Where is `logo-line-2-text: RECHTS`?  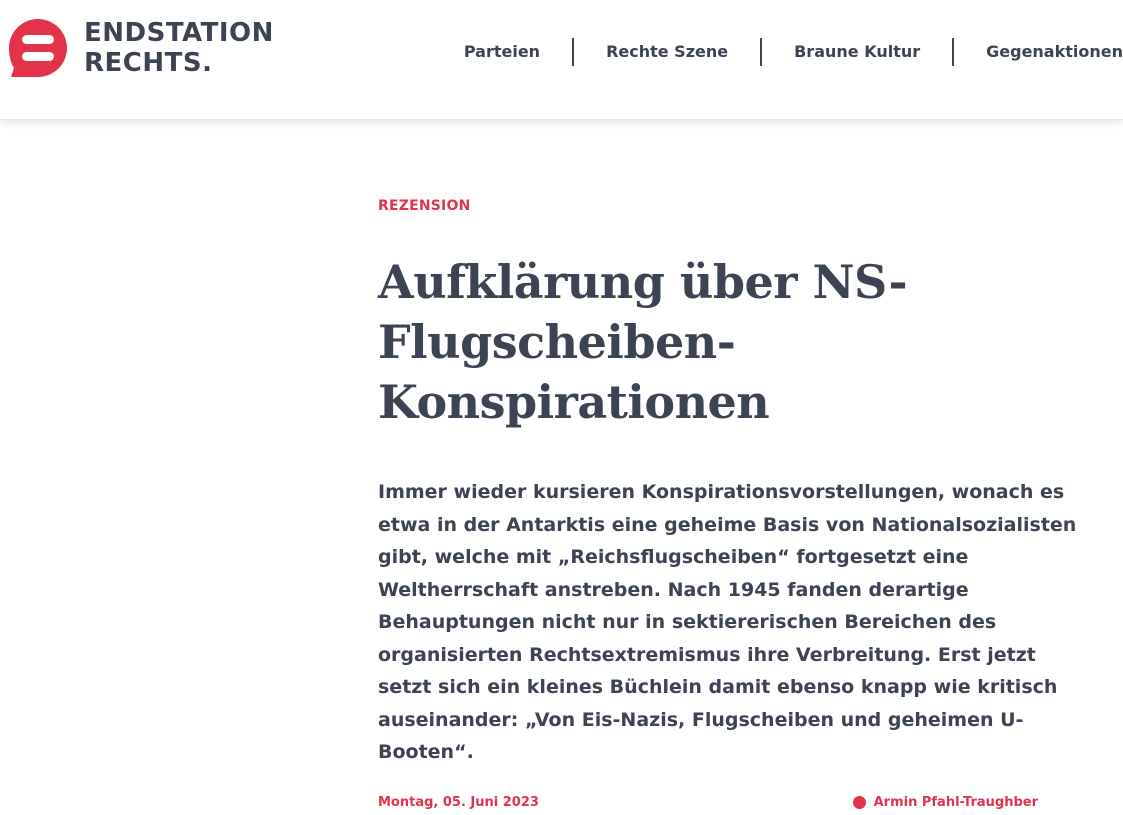 logo-line-2-text: RECHTS is located at coordinates (143, 63).